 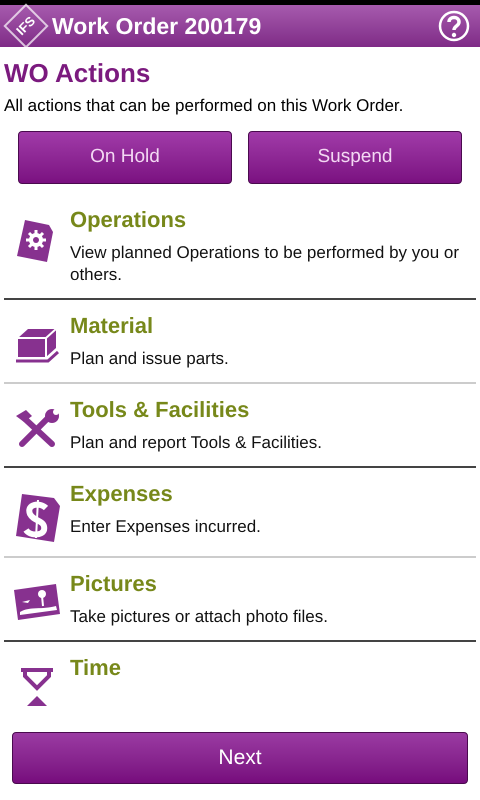 What do you see at coordinates (37, 429) in the screenshot?
I see `tools-icon` at bounding box center [37, 429].